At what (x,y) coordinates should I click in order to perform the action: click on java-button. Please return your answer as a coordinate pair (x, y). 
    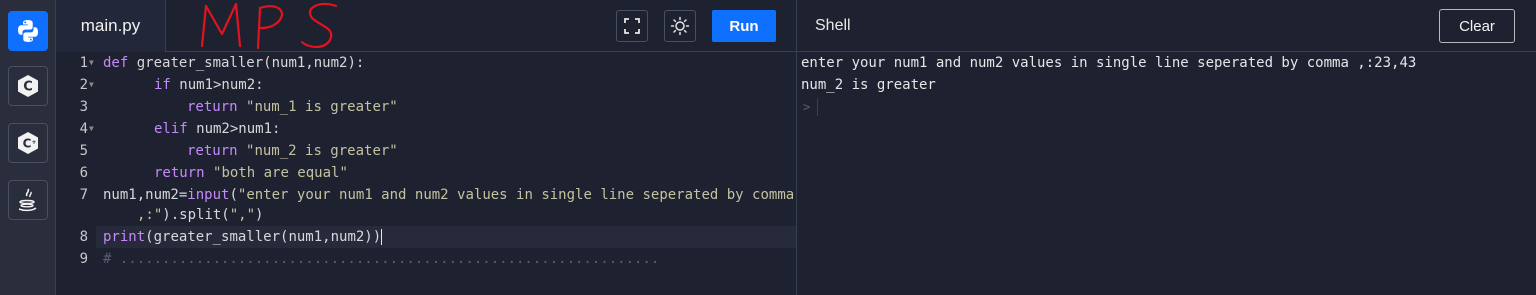
    Looking at the image, I should click on (28, 200).